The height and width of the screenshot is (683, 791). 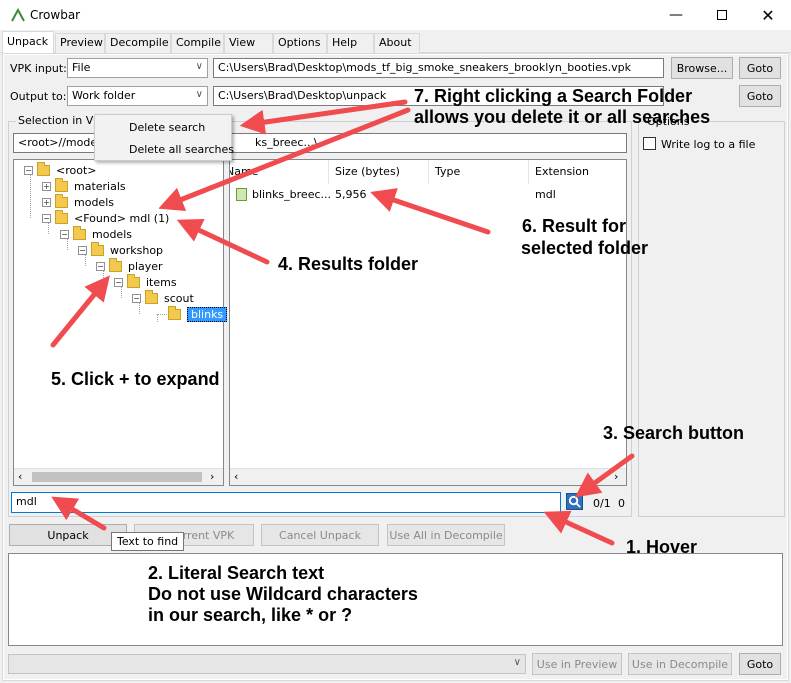 I want to click on tree-item-label: <Found> mdl (1), so click(x=122, y=218).